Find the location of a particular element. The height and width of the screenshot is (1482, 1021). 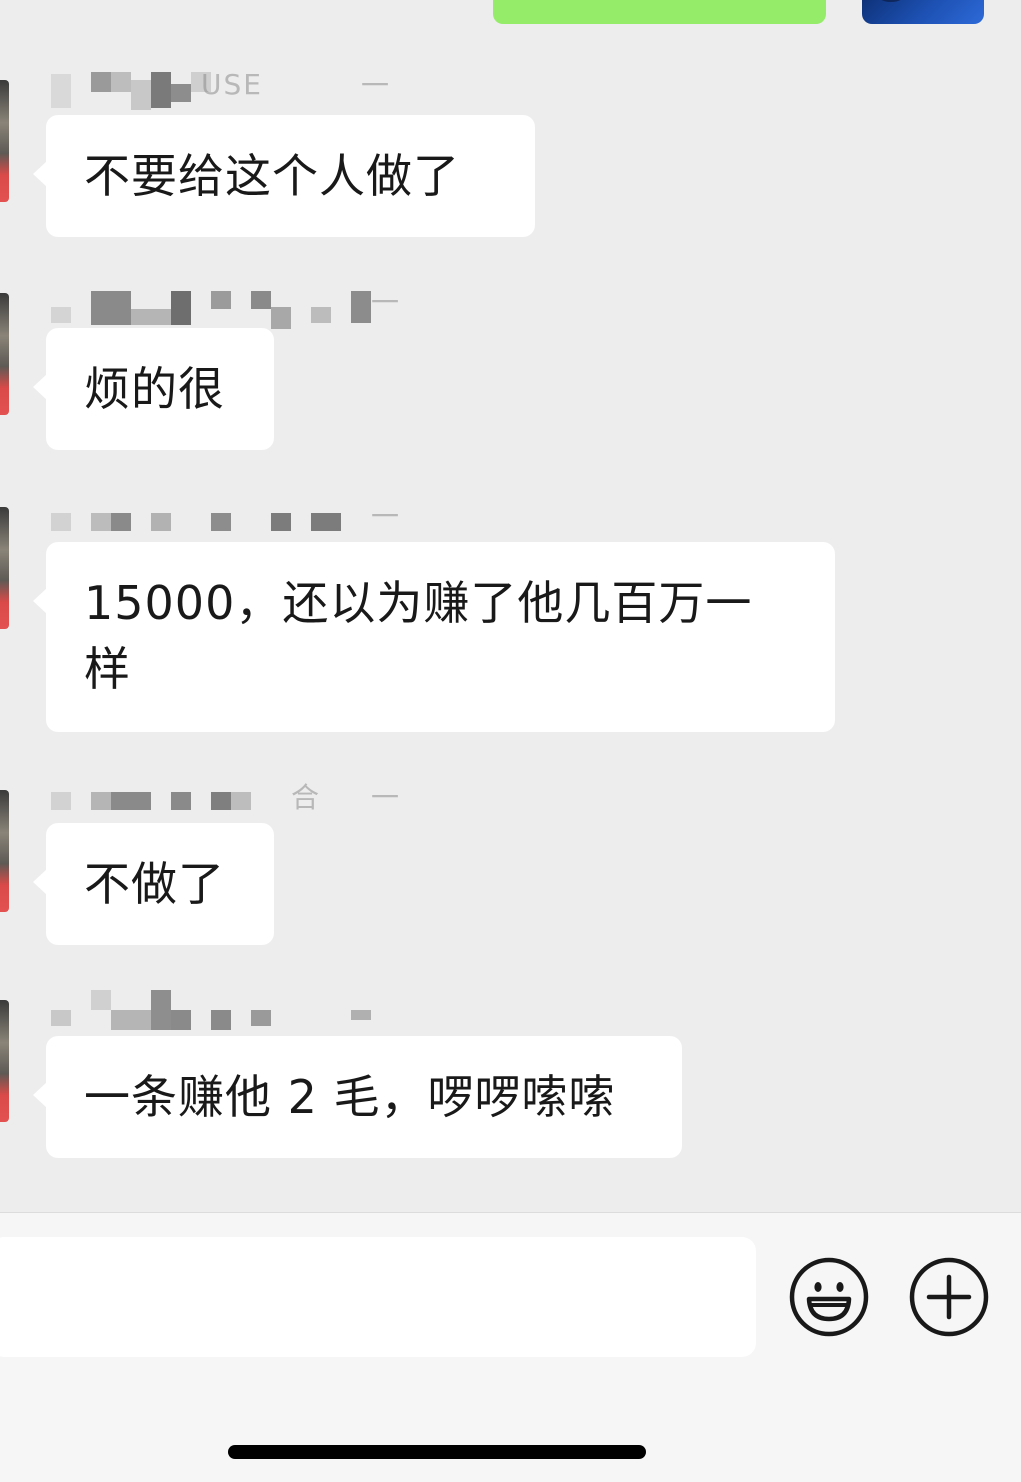

message-input is located at coordinates (378, 1297).